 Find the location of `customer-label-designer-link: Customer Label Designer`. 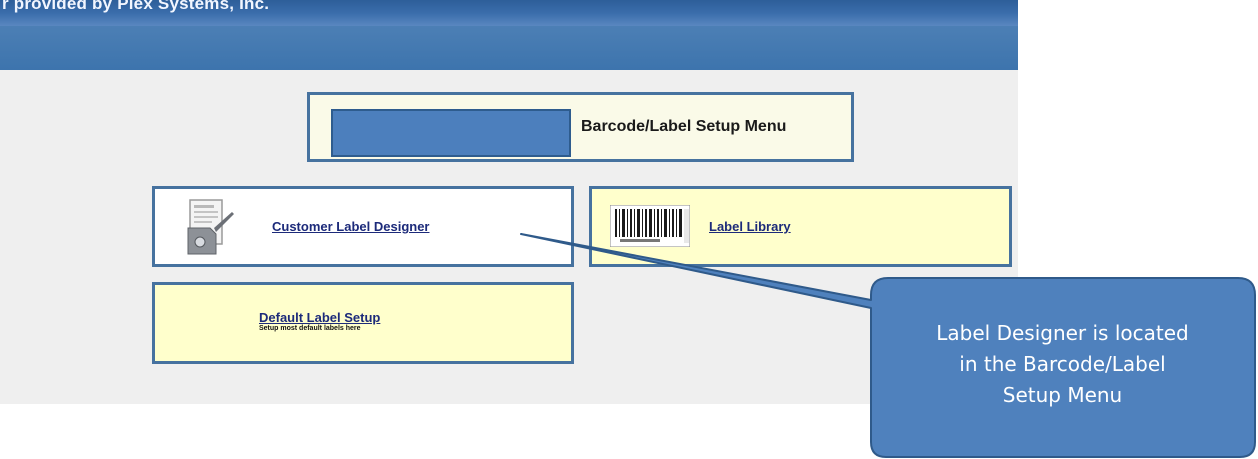

customer-label-designer-link: Customer Label Designer is located at coordinates (351, 226).